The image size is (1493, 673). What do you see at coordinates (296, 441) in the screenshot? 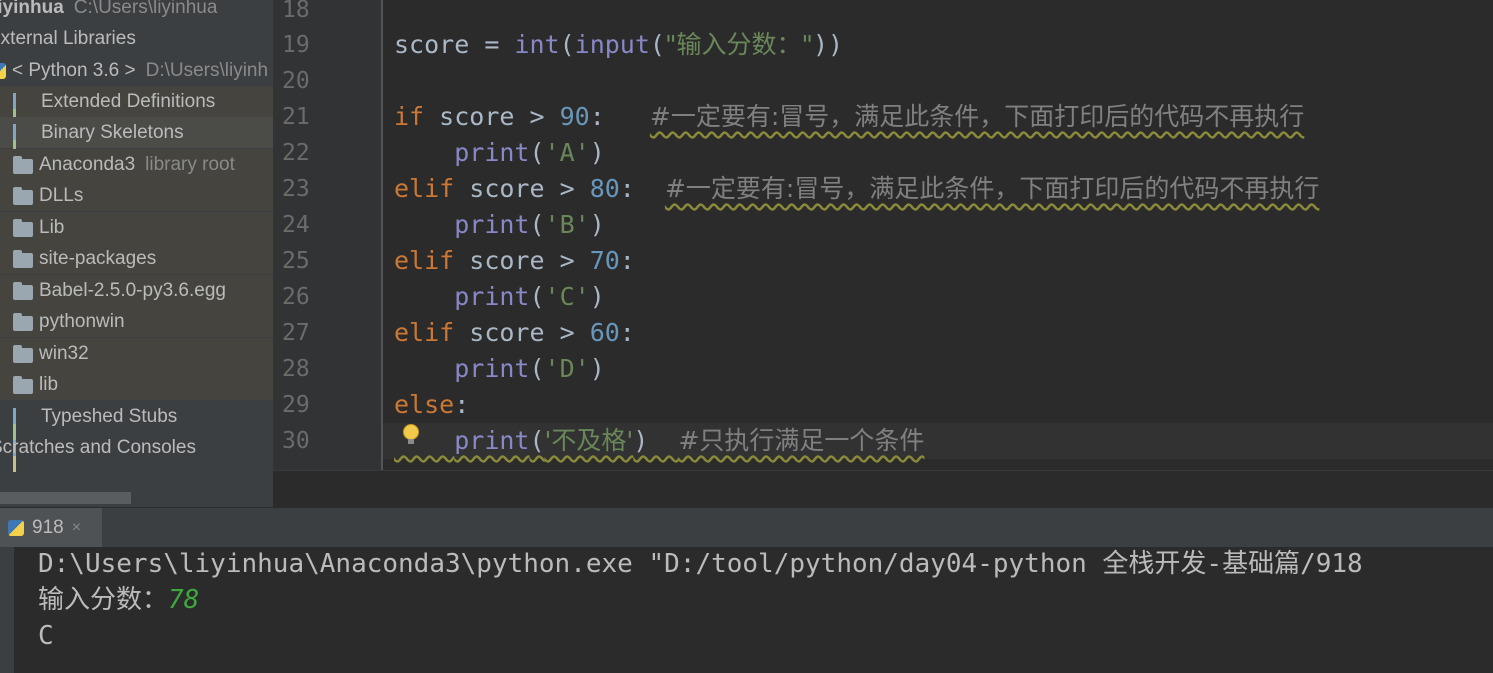
I see `line-number: 30` at bounding box center [296, 441].